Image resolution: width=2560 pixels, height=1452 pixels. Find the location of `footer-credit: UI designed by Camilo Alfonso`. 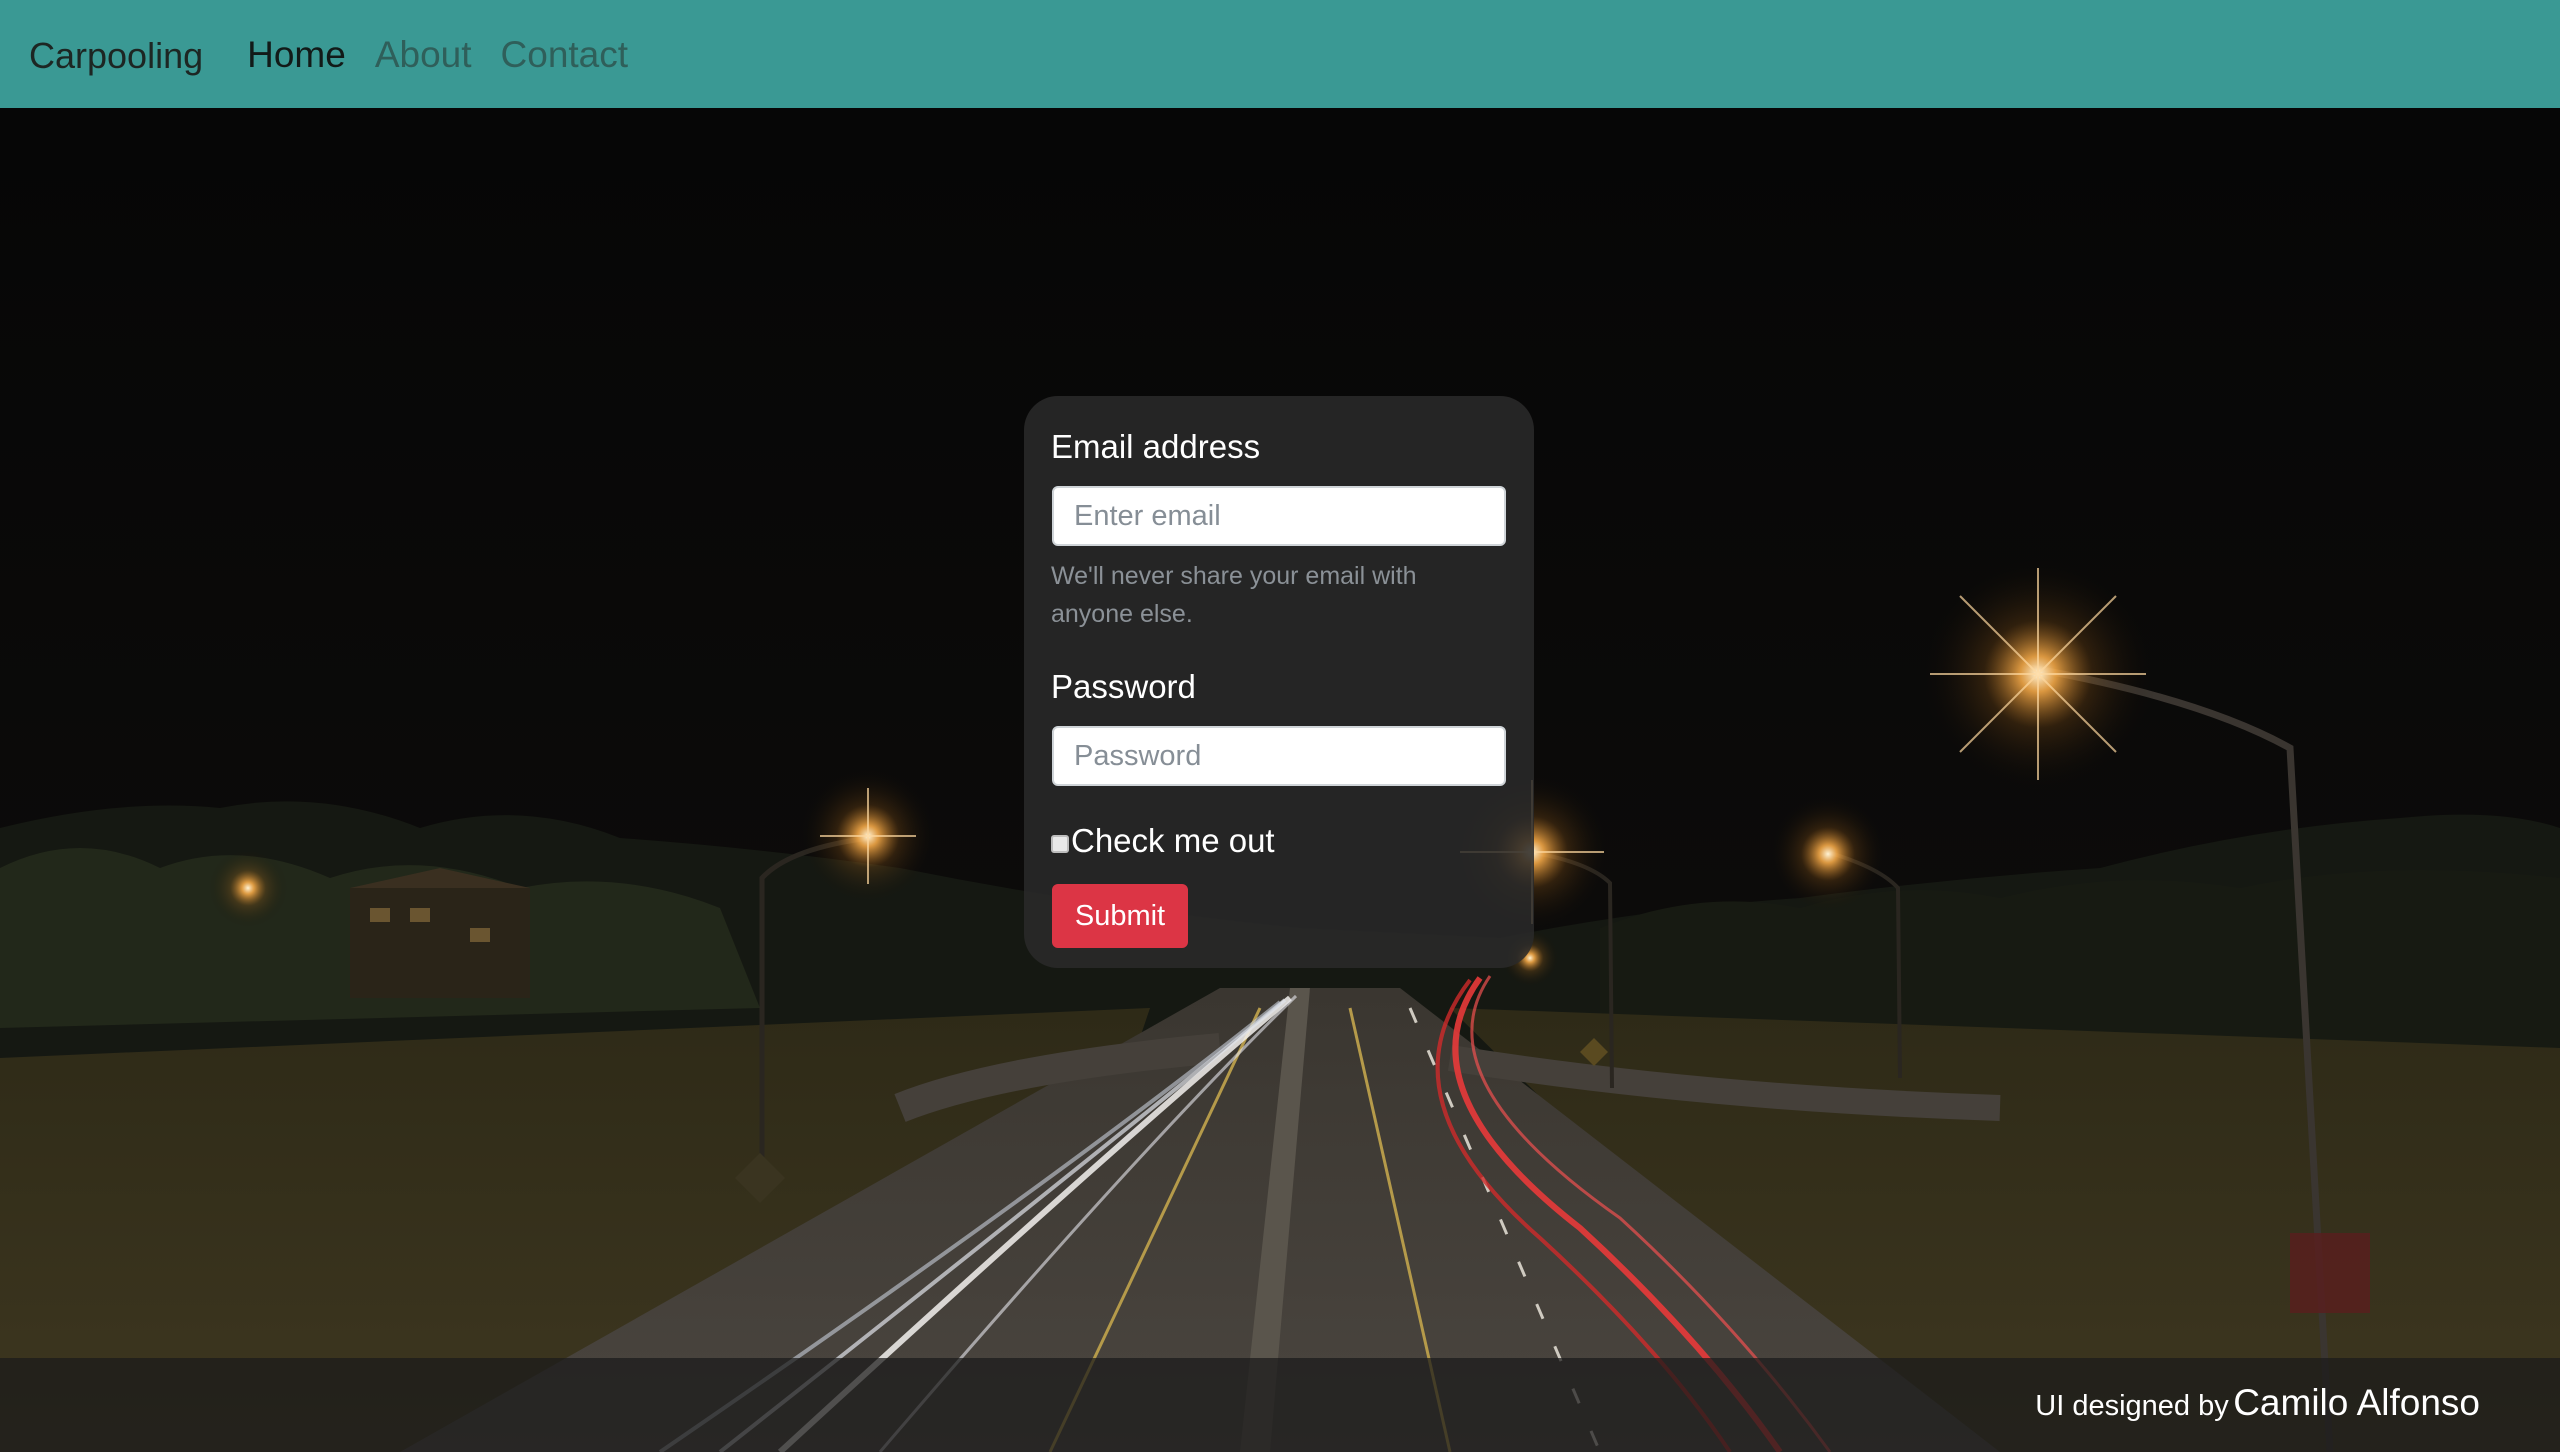

footer-credit: UI designed by Camilo Alfonso is located at coordinates (2257, 1403).